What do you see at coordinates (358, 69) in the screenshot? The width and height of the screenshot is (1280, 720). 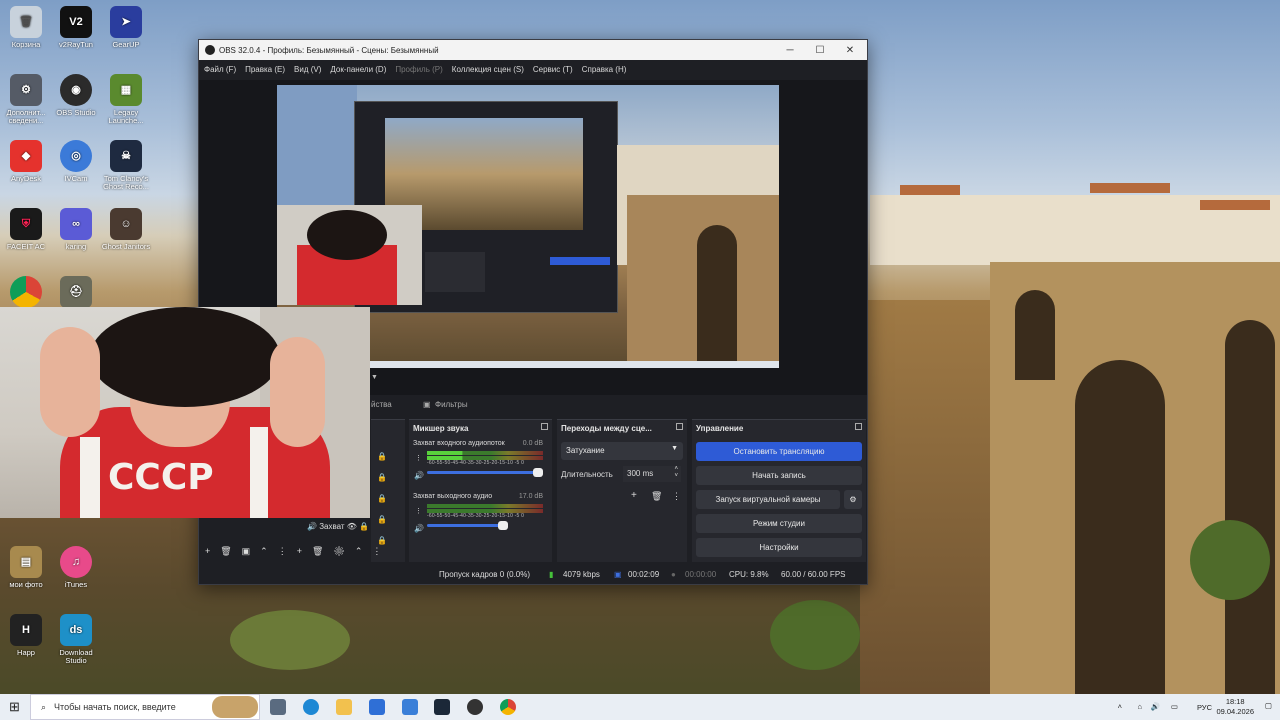 I see `menu-docks: Док-панели (D)` at bounding box center [358, 69].